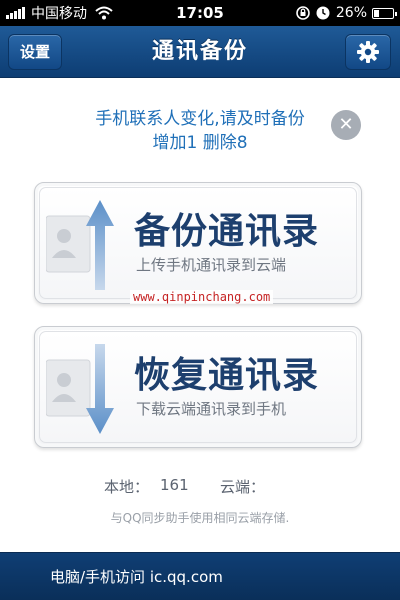 Image resolution: width=400 pixels, height=600 pixels. What do you see at coordinates (35, 52) in the screenshot?
I see `settings-back-button: 设置` at bounding box center [35, 52].